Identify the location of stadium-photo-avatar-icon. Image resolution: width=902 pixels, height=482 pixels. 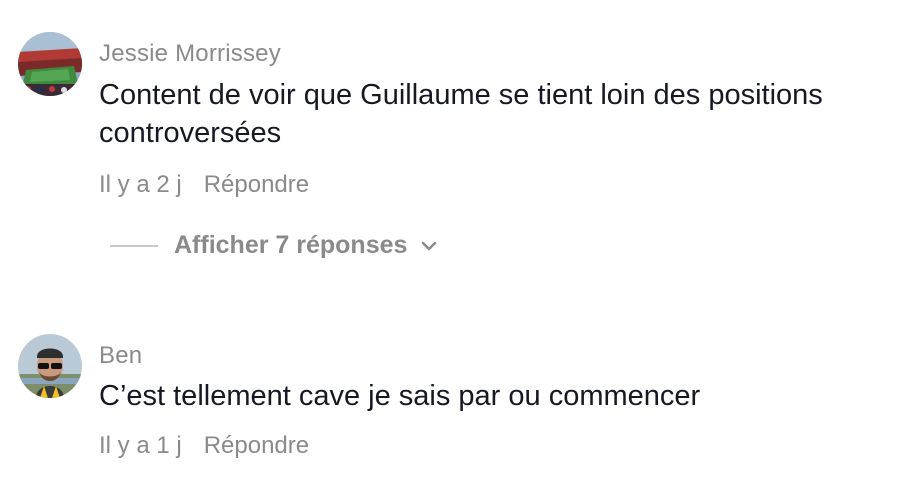
(50, 64).